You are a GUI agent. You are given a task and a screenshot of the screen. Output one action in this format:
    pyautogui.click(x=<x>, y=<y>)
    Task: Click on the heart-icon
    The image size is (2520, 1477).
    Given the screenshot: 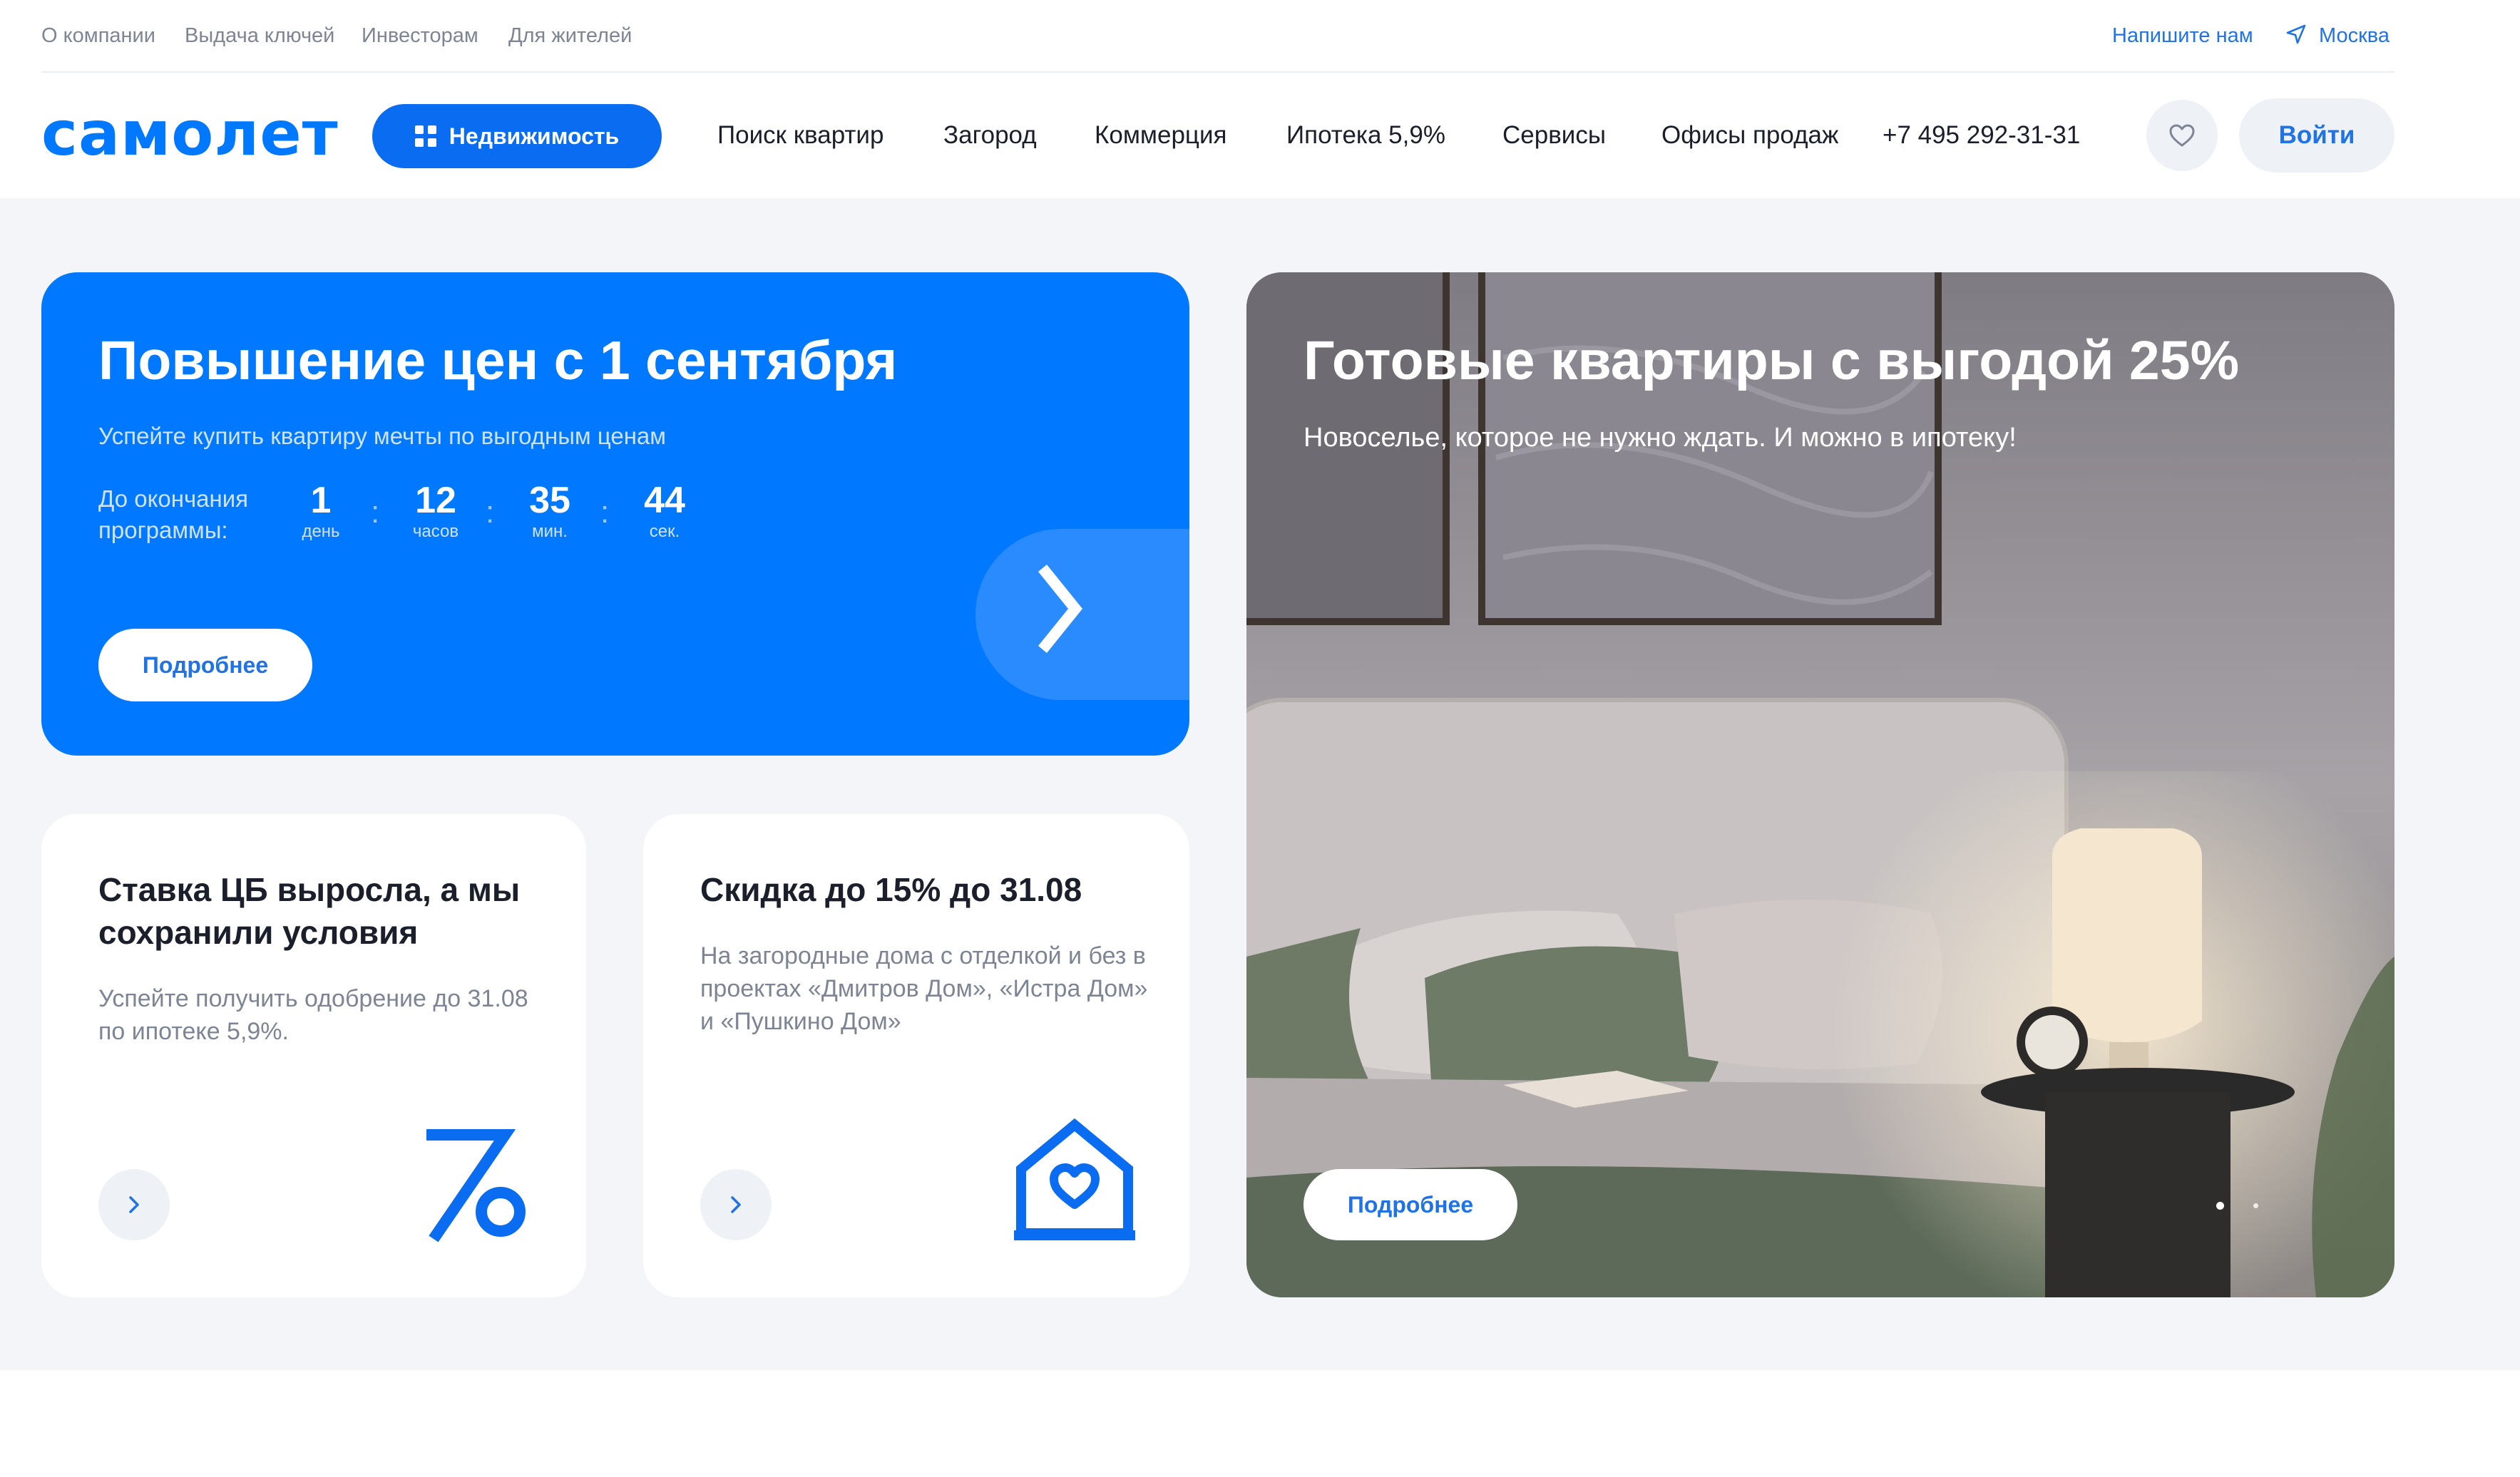 What is the action you would take?
    pyautogui.click(x=2182, y=135)
    